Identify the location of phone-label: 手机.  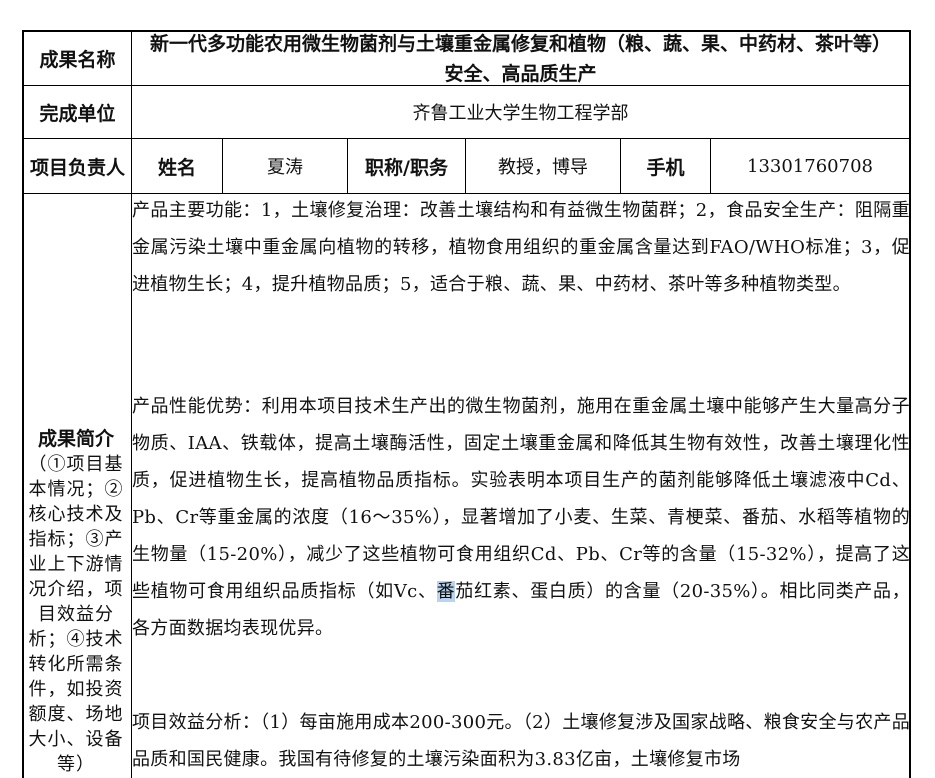
(665, 167).